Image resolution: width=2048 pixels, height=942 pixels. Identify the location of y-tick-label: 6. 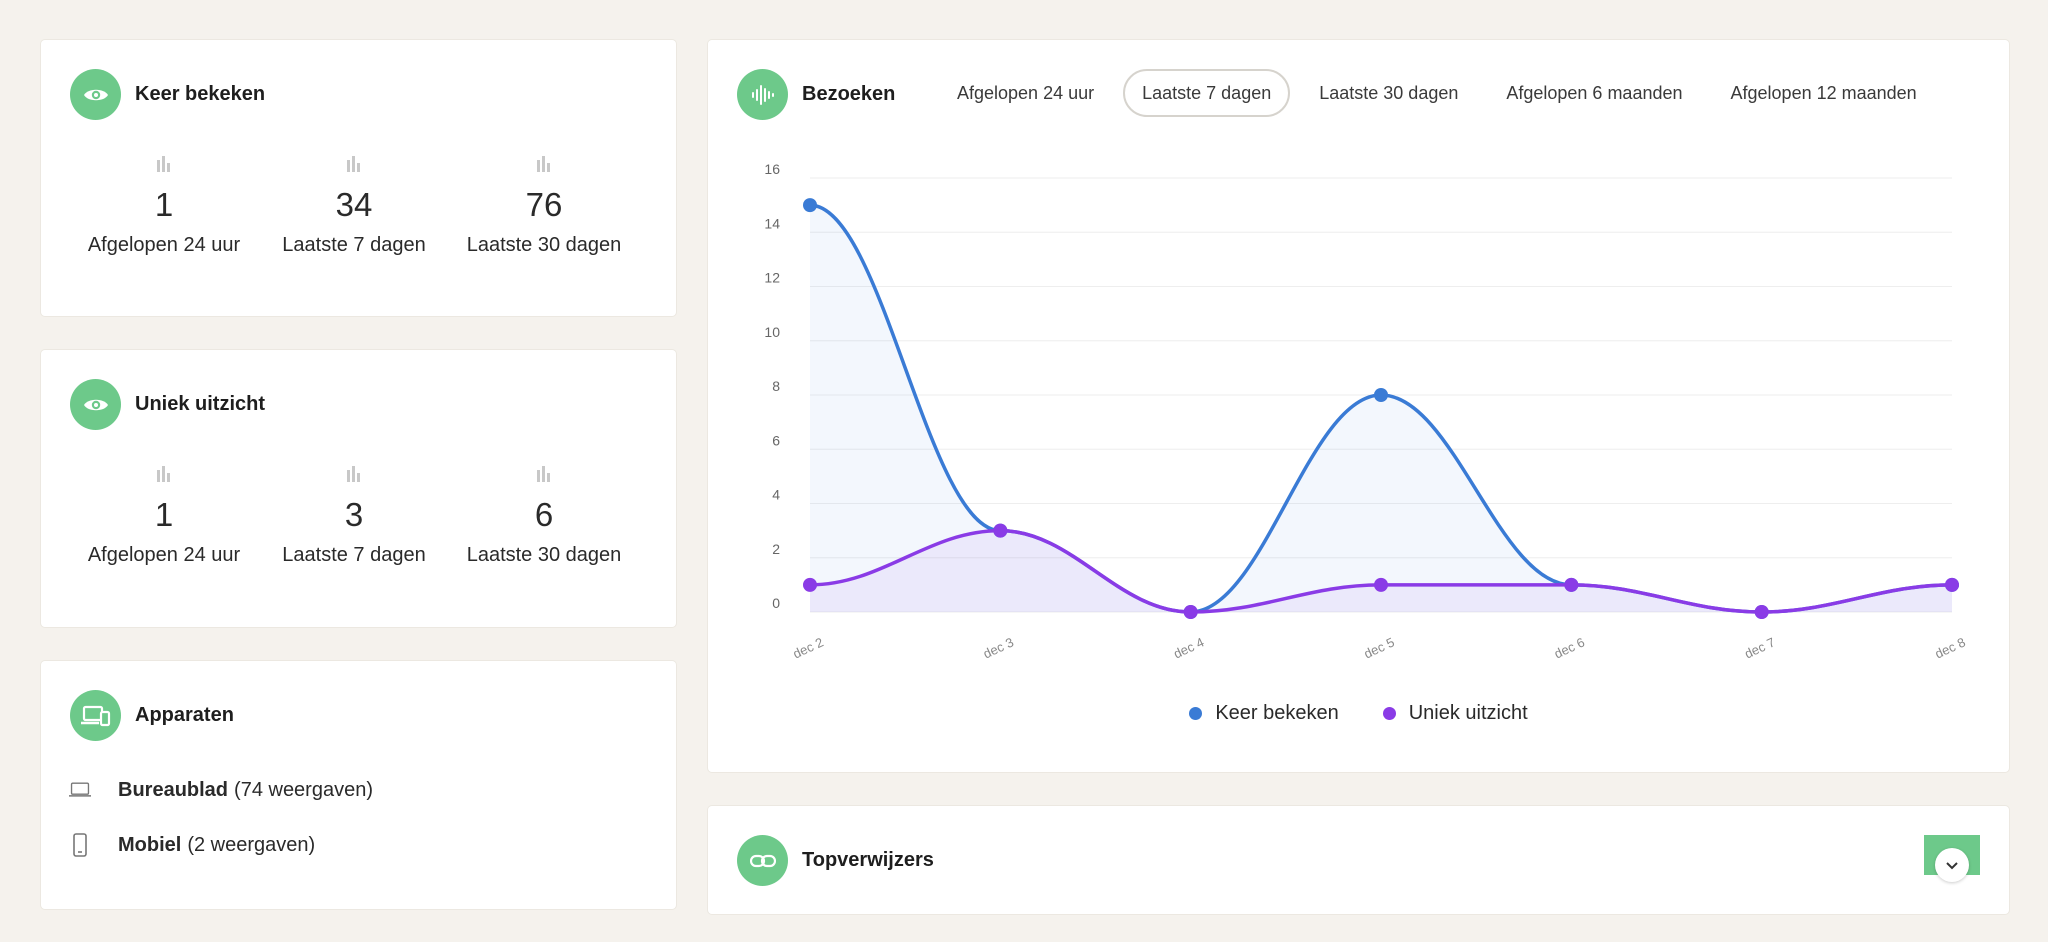
(776, 440).